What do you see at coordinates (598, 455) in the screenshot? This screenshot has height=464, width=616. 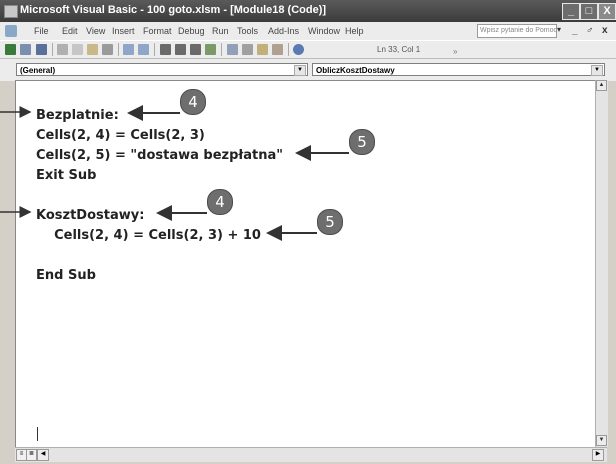 I see `scroll-right-icon: ▶` at bounding box center [598, 455].